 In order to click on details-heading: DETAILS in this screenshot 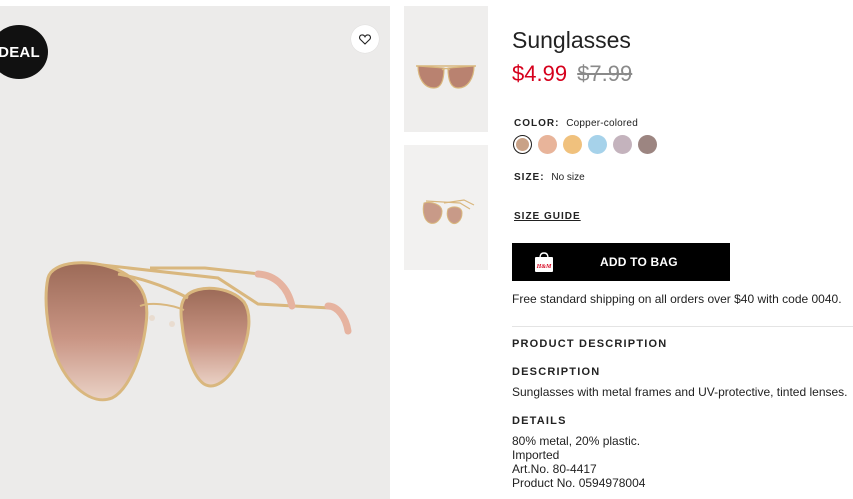, I will do `click(539, 421)`.